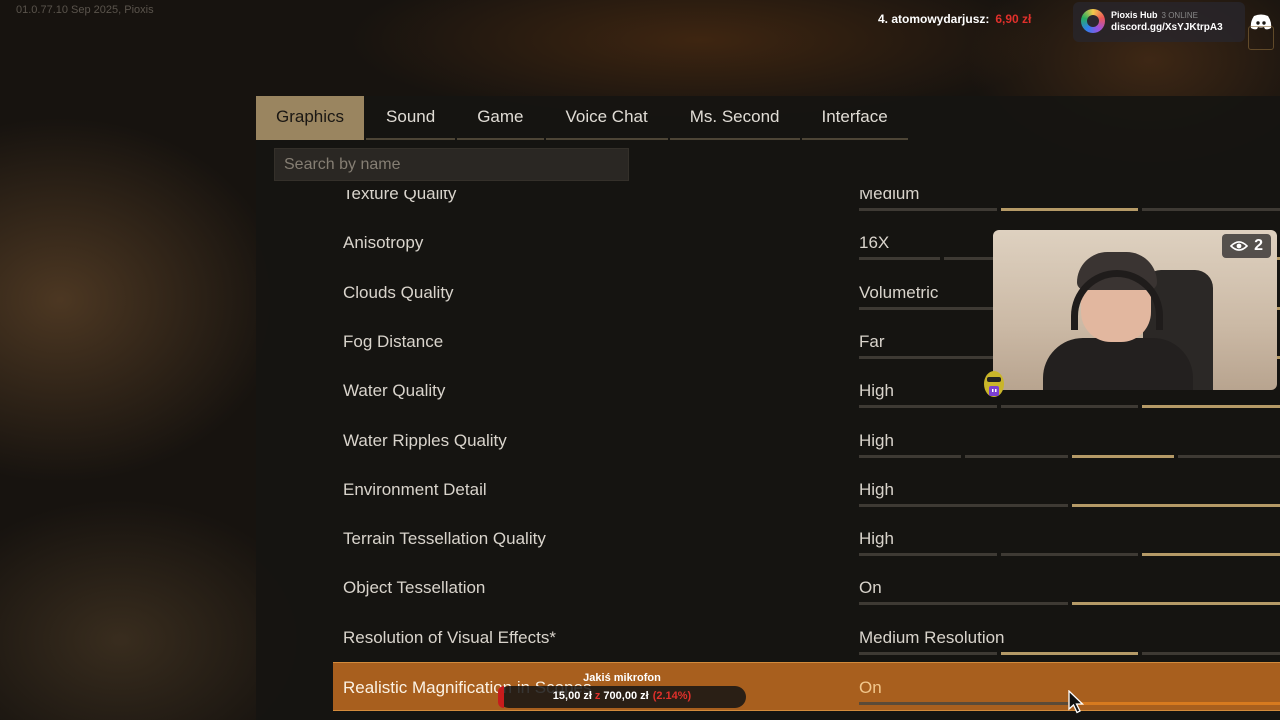  I want to click on setting-name: Clouds Quality, so click(398, 292).